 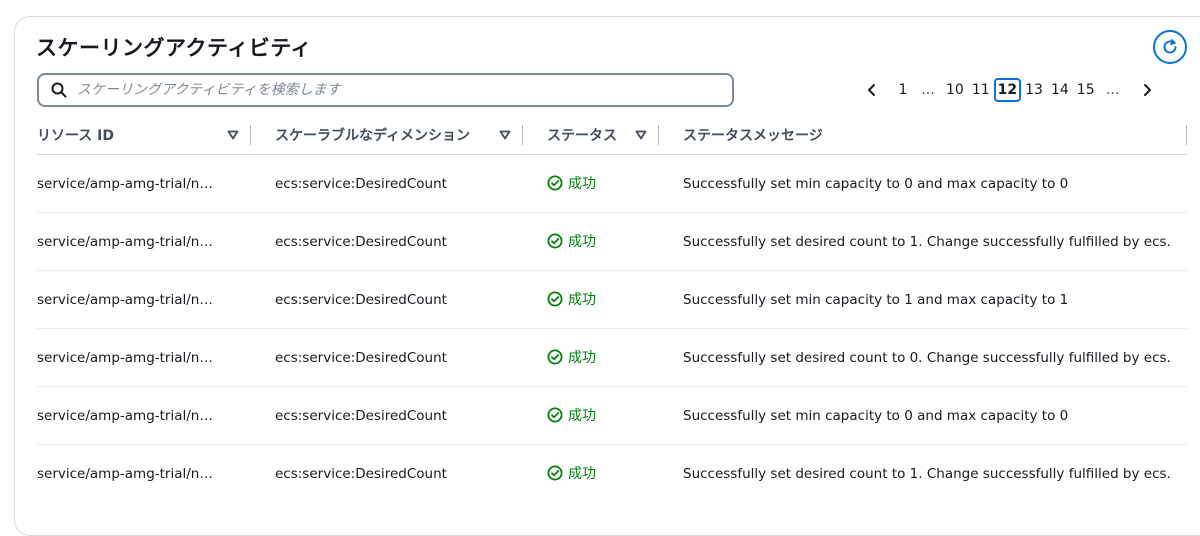 What do you see at coordinates (923, 135) in the screenshot?
I see `column-header-status-message: ステータスメッセージ` at bounding box center [923, 135].